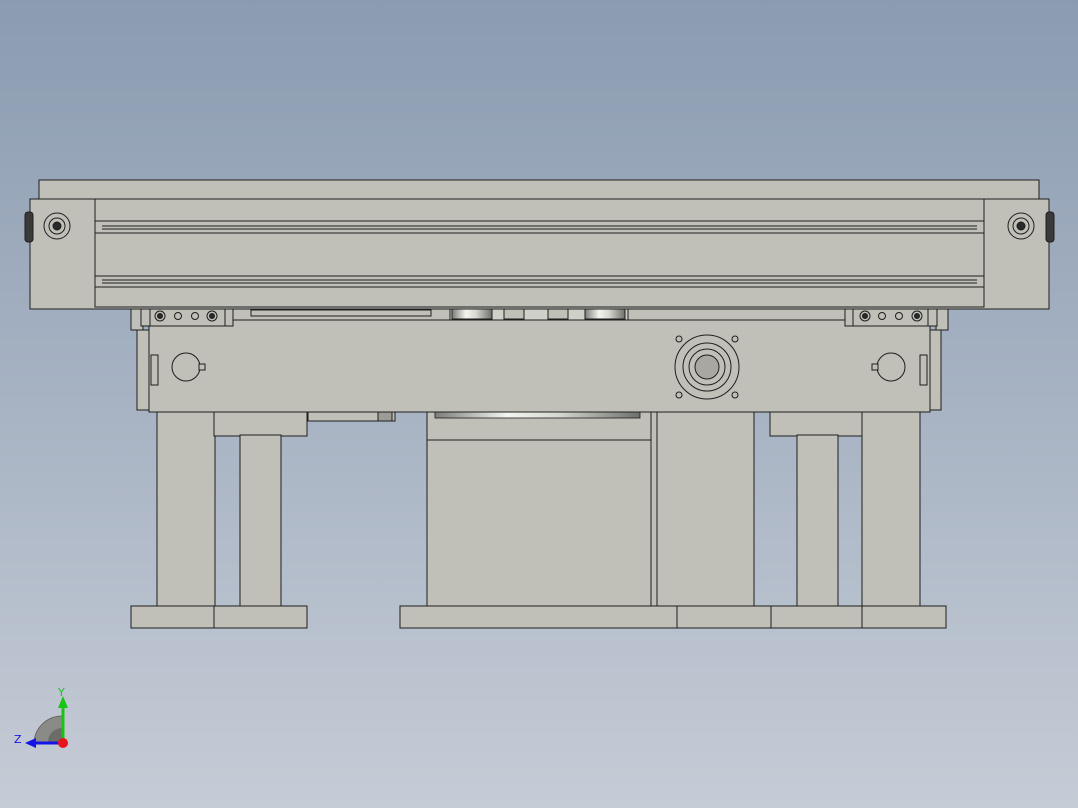 This screenshot has height=808, width=1078. Describe the element at coordinates (63, 743) in the screenshot. I see `x-axis-dot` at that location.